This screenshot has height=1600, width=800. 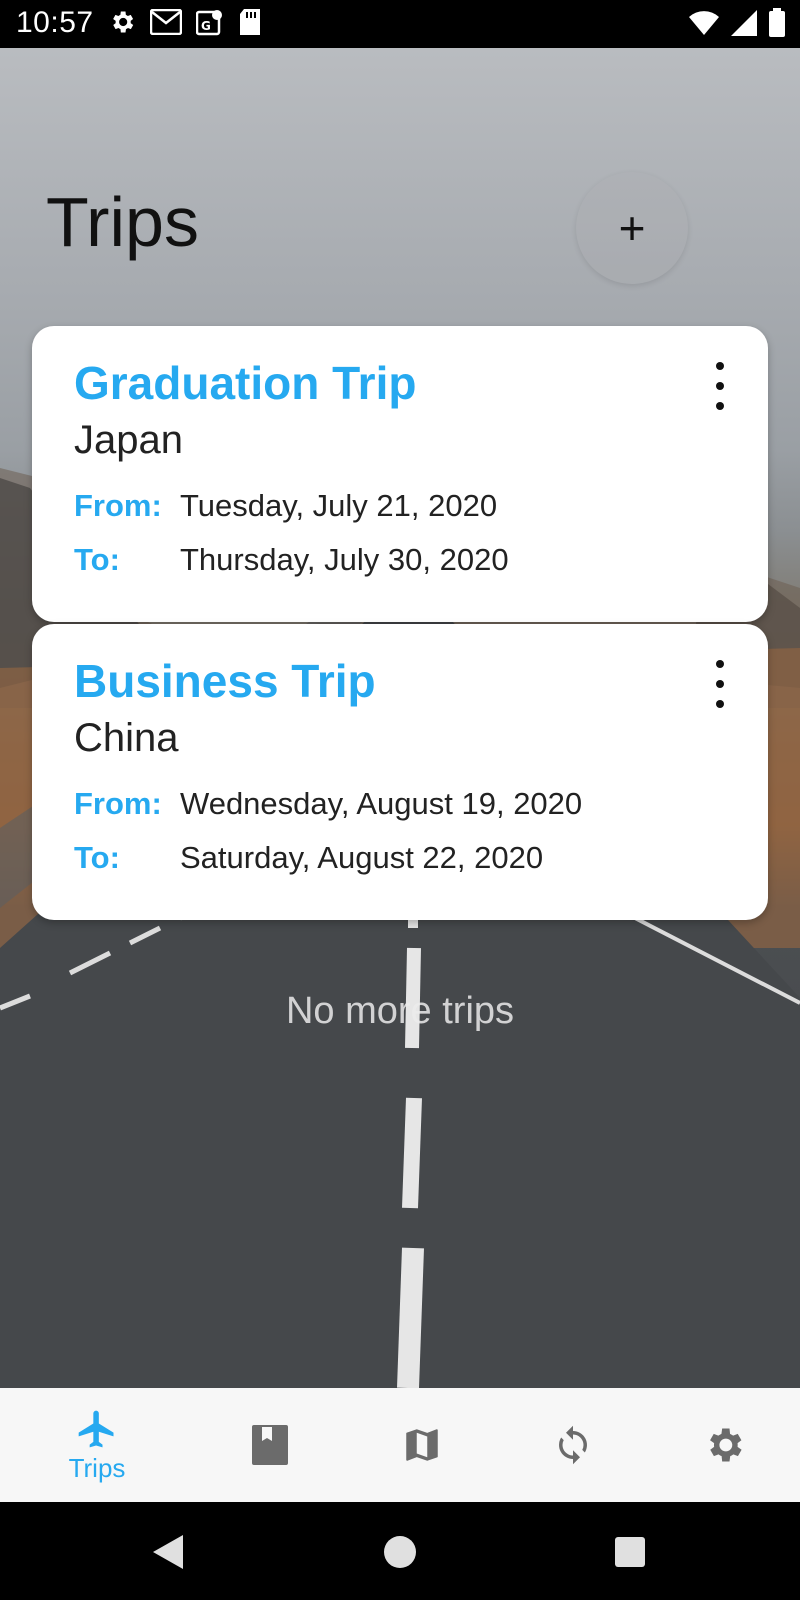 I want to click on status-time: 10:57, so click(x=55, y=22).